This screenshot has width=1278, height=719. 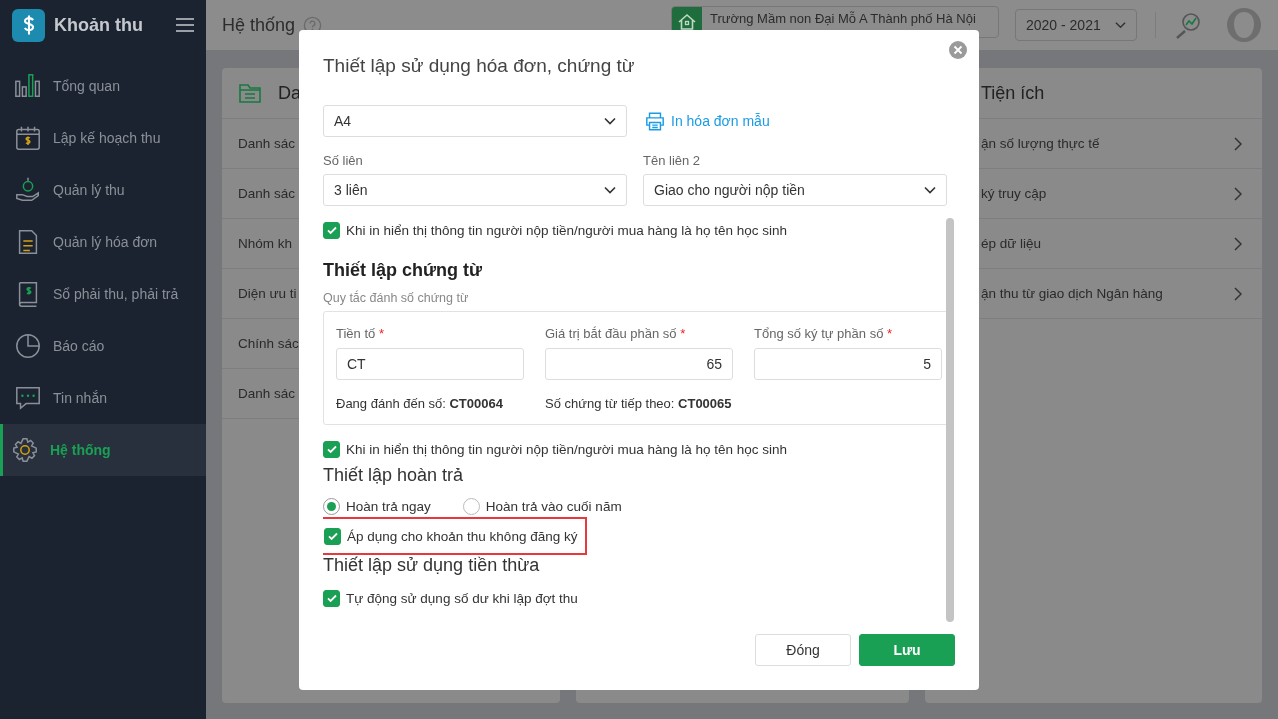 I want to click on field-label: Tổng số ký tự phần số *, so click(x=824, y=333).